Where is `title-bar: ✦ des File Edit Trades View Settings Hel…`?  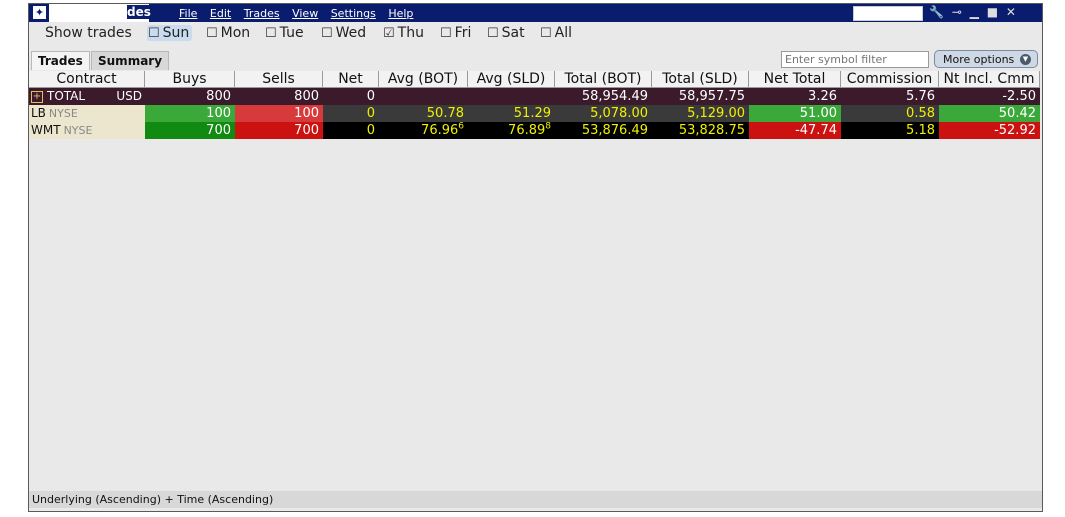 title-bar: ✦ des File Edit Trades View Settings Hel… is located at coordinates (535, 13).